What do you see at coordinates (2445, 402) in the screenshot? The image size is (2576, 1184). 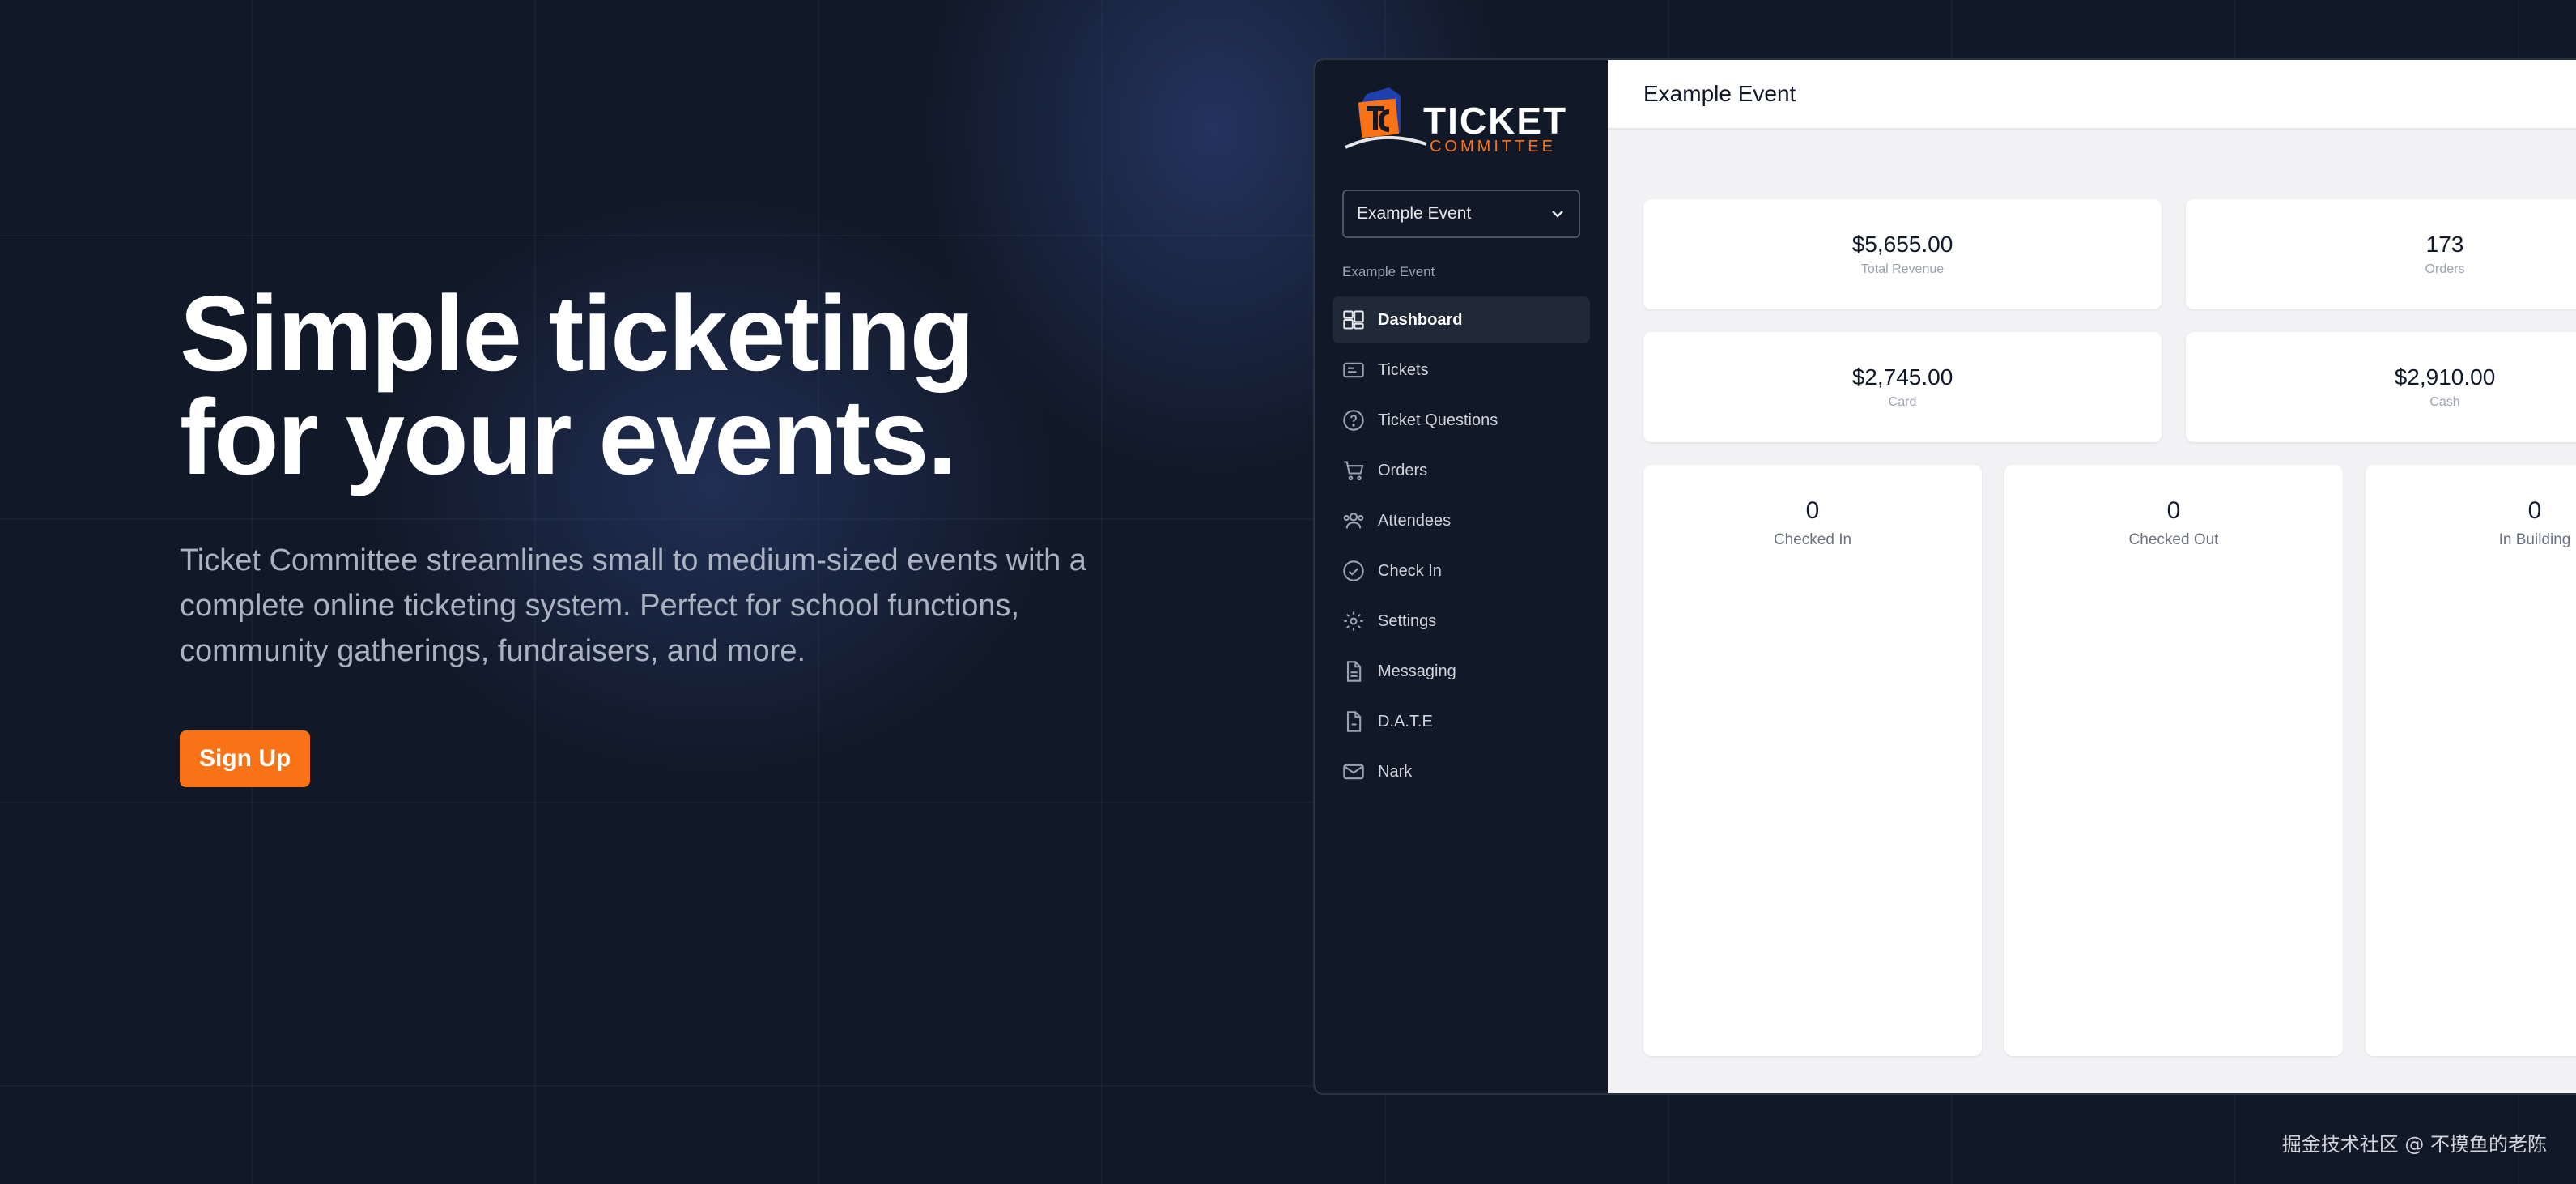 I see `stat-label: Cash` at bounding box center [2445, 402].